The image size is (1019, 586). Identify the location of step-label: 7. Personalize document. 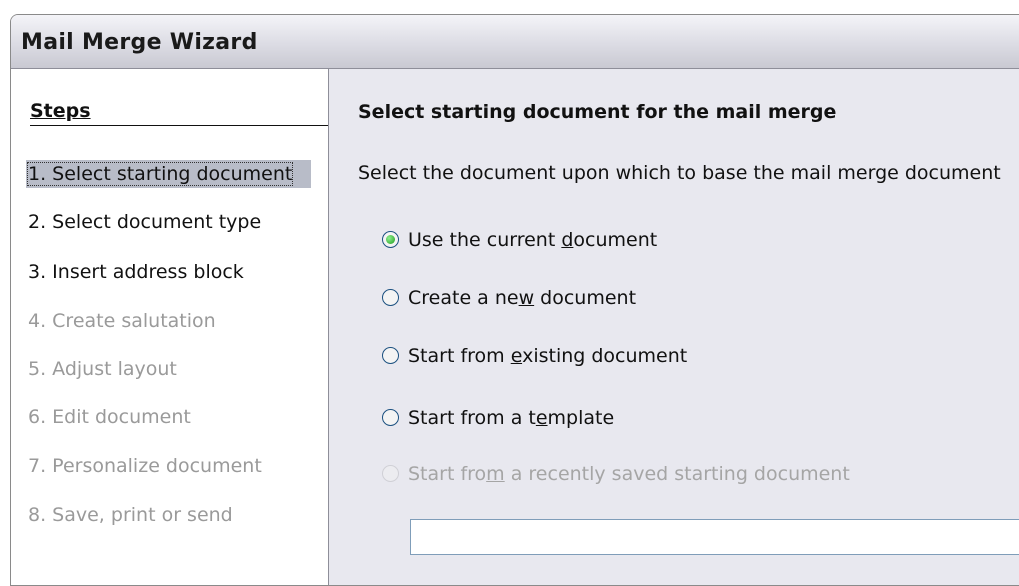
(145, 466).